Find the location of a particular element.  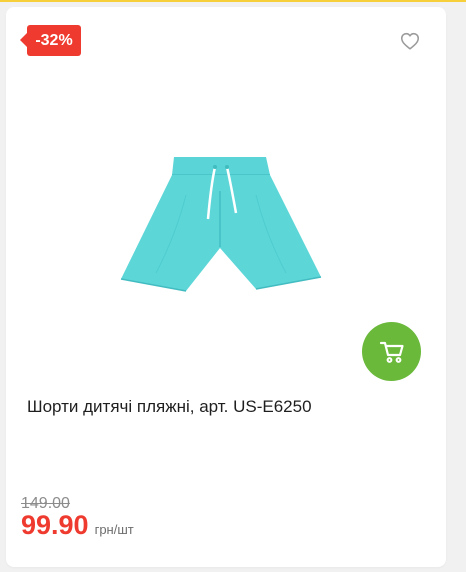

cart-icon is located at coordinates (392, 352).